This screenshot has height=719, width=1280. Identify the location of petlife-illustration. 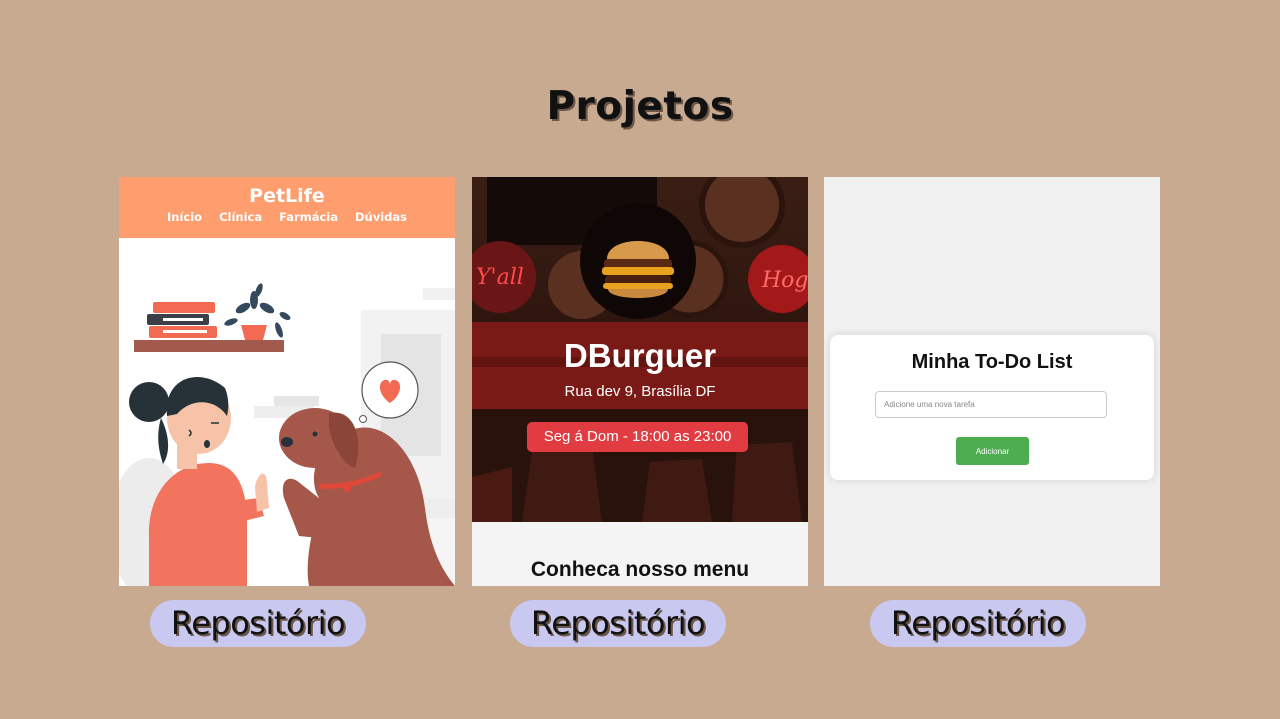
(287, 434).